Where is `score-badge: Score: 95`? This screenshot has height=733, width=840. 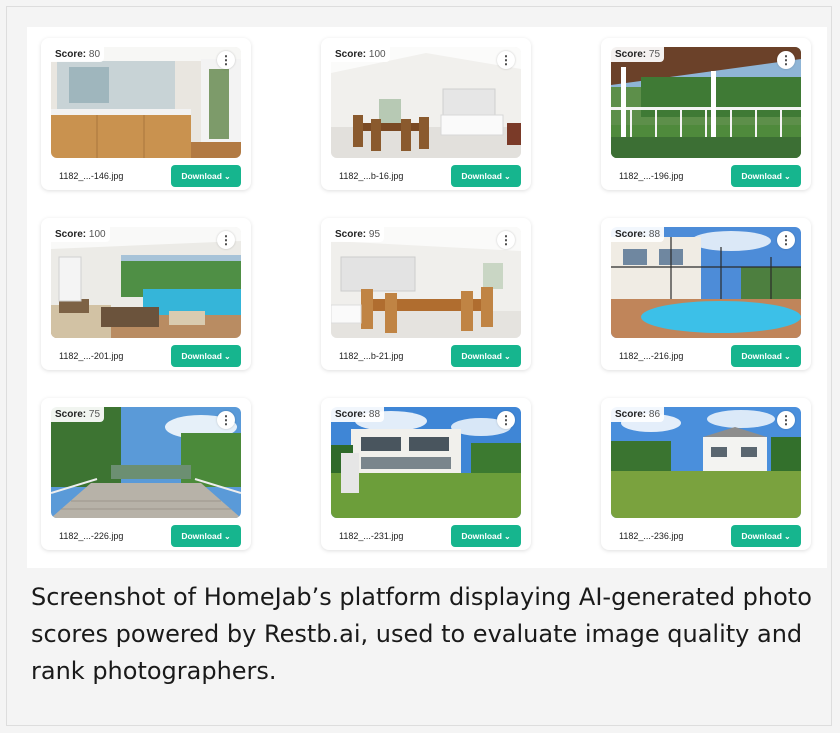
score-badge: Score: 95 is located at coordinates (358, 234).